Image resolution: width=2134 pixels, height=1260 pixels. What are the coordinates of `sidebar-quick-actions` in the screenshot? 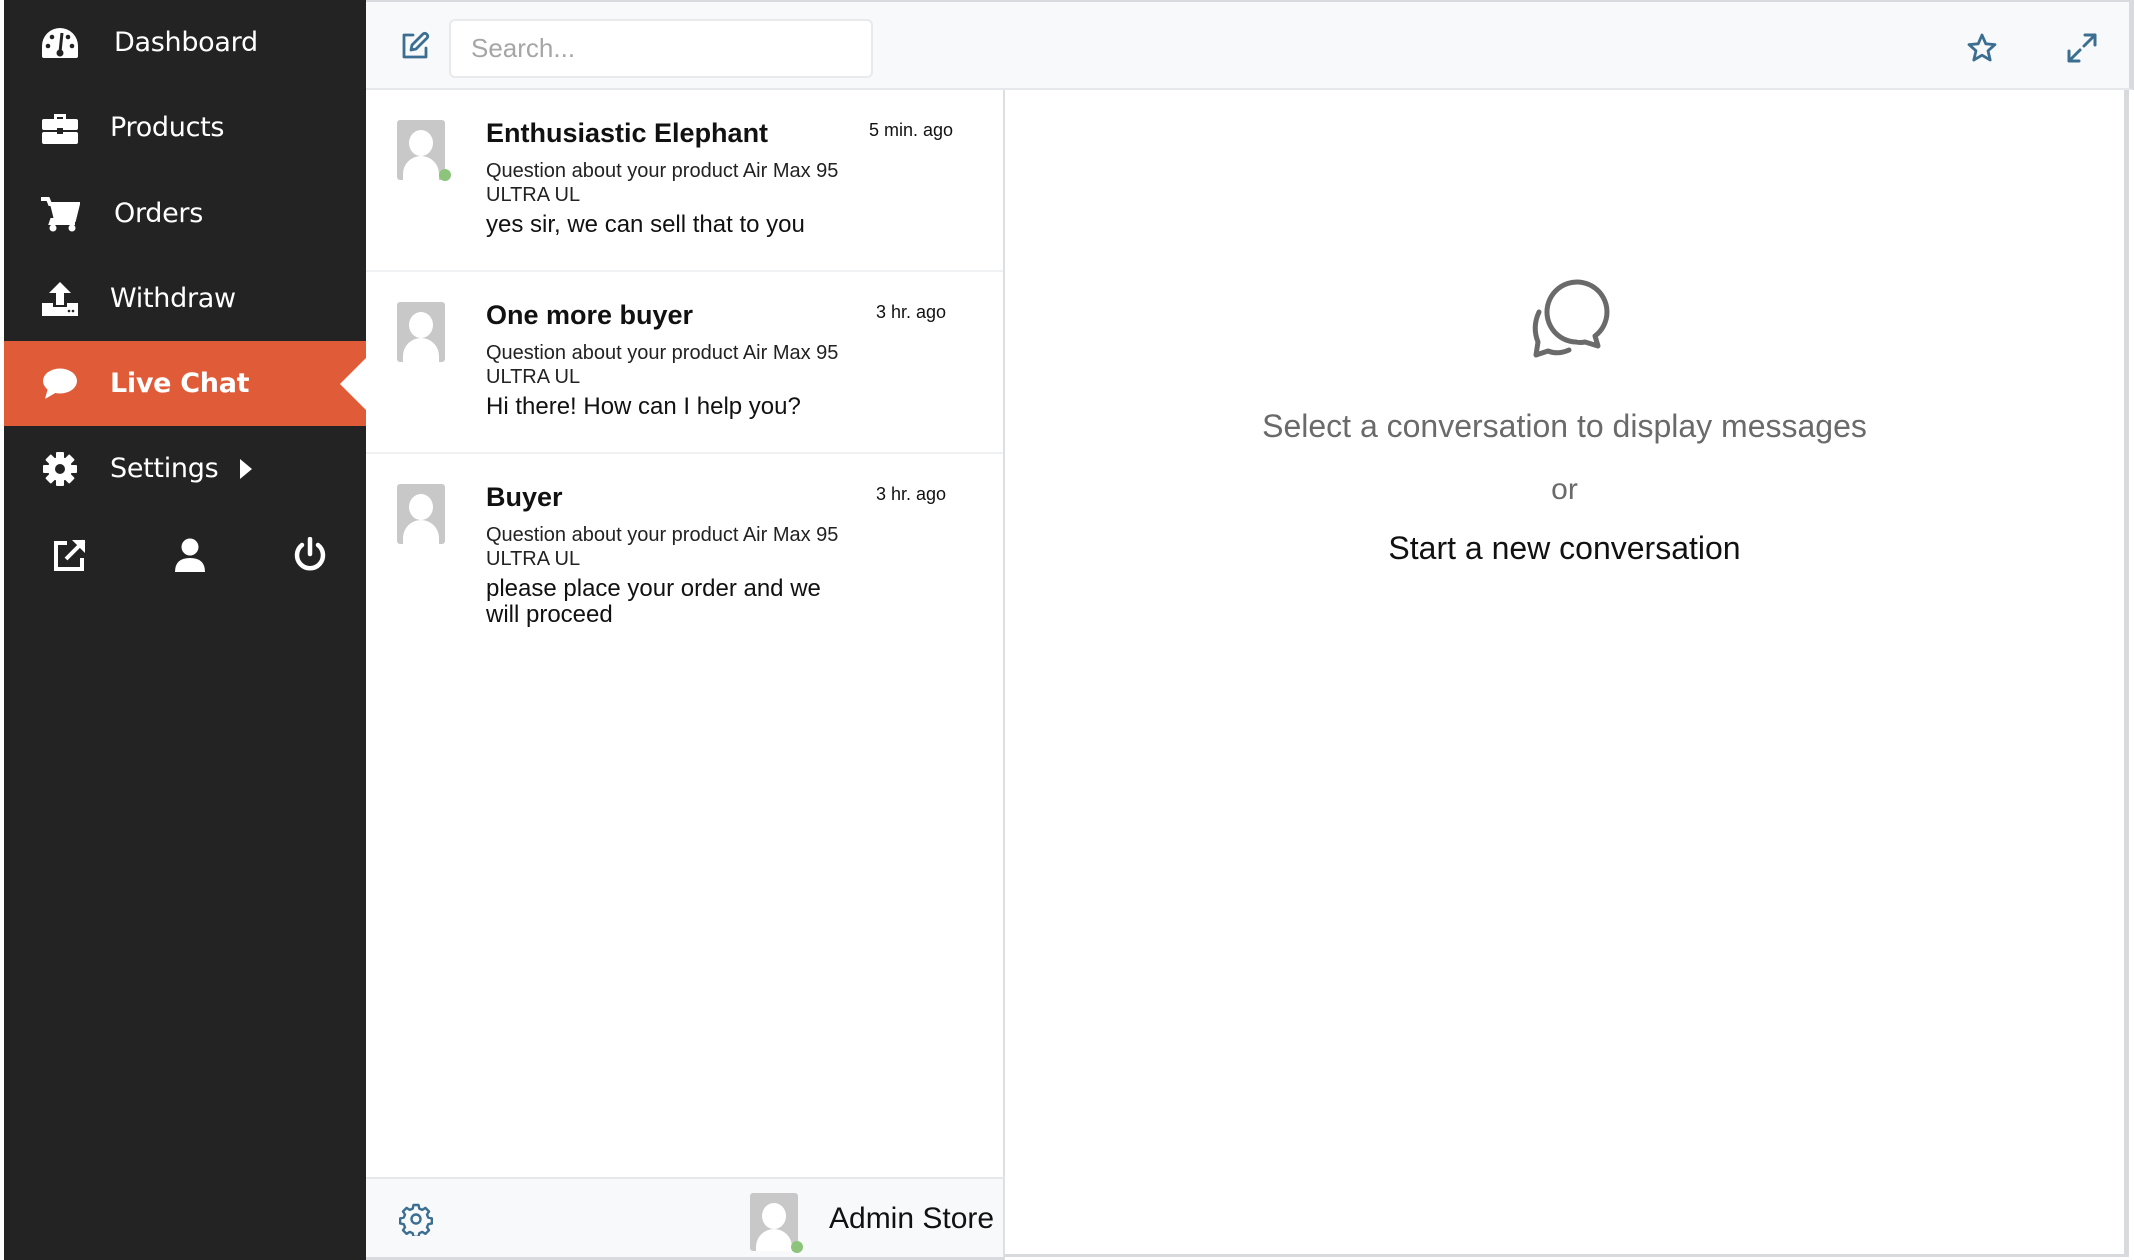 It's located at (185, 555).